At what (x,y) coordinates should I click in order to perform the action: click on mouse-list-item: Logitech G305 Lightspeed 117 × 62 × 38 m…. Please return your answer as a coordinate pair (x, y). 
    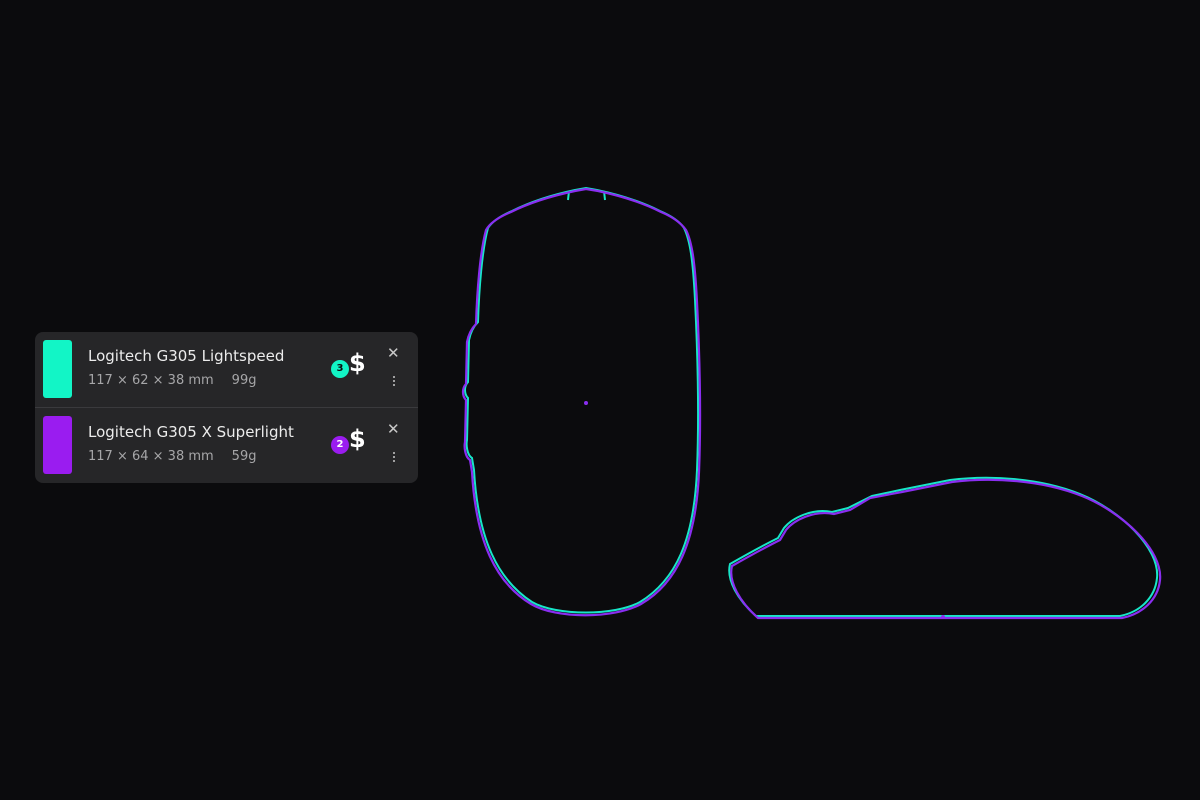
    Looking at the image, I should click on (226, 369).